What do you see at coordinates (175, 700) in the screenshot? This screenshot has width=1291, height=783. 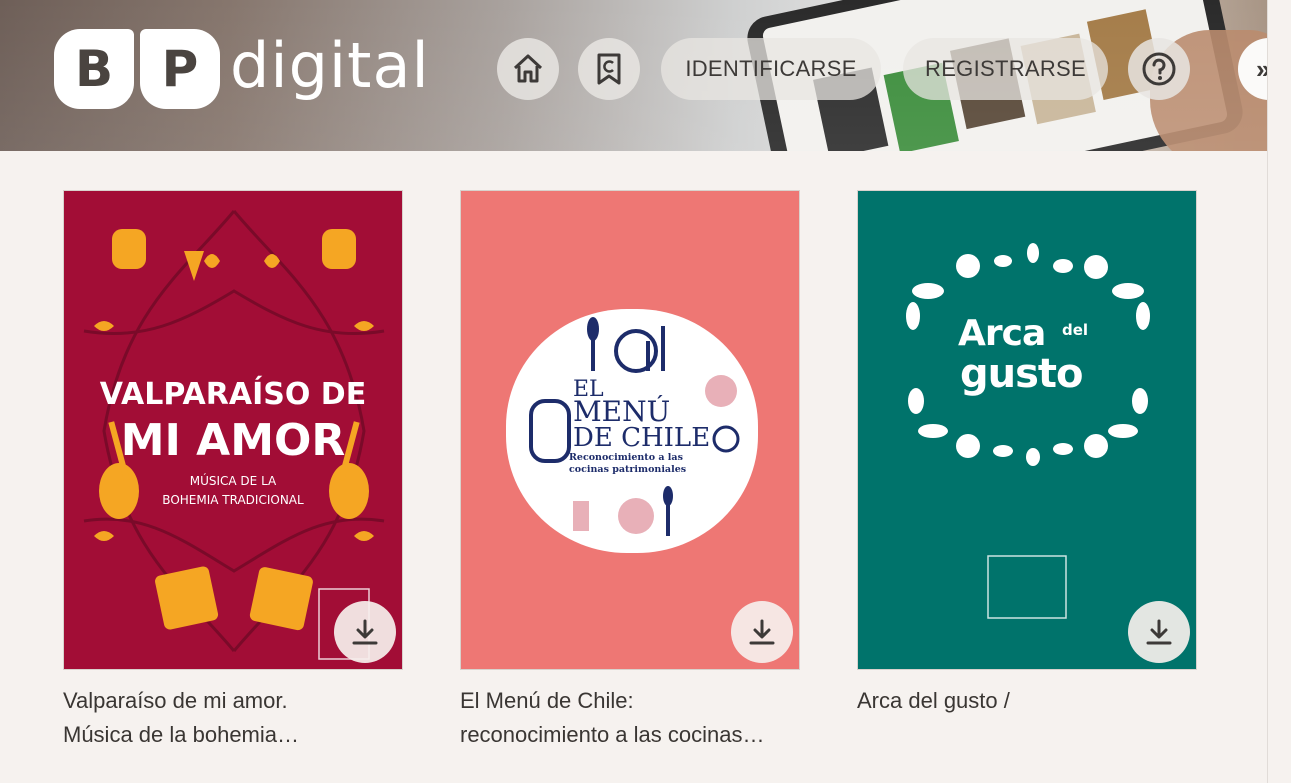 I see `book-title-line1: Valparaíso de mi amor.` at bounding box center [175, 700].